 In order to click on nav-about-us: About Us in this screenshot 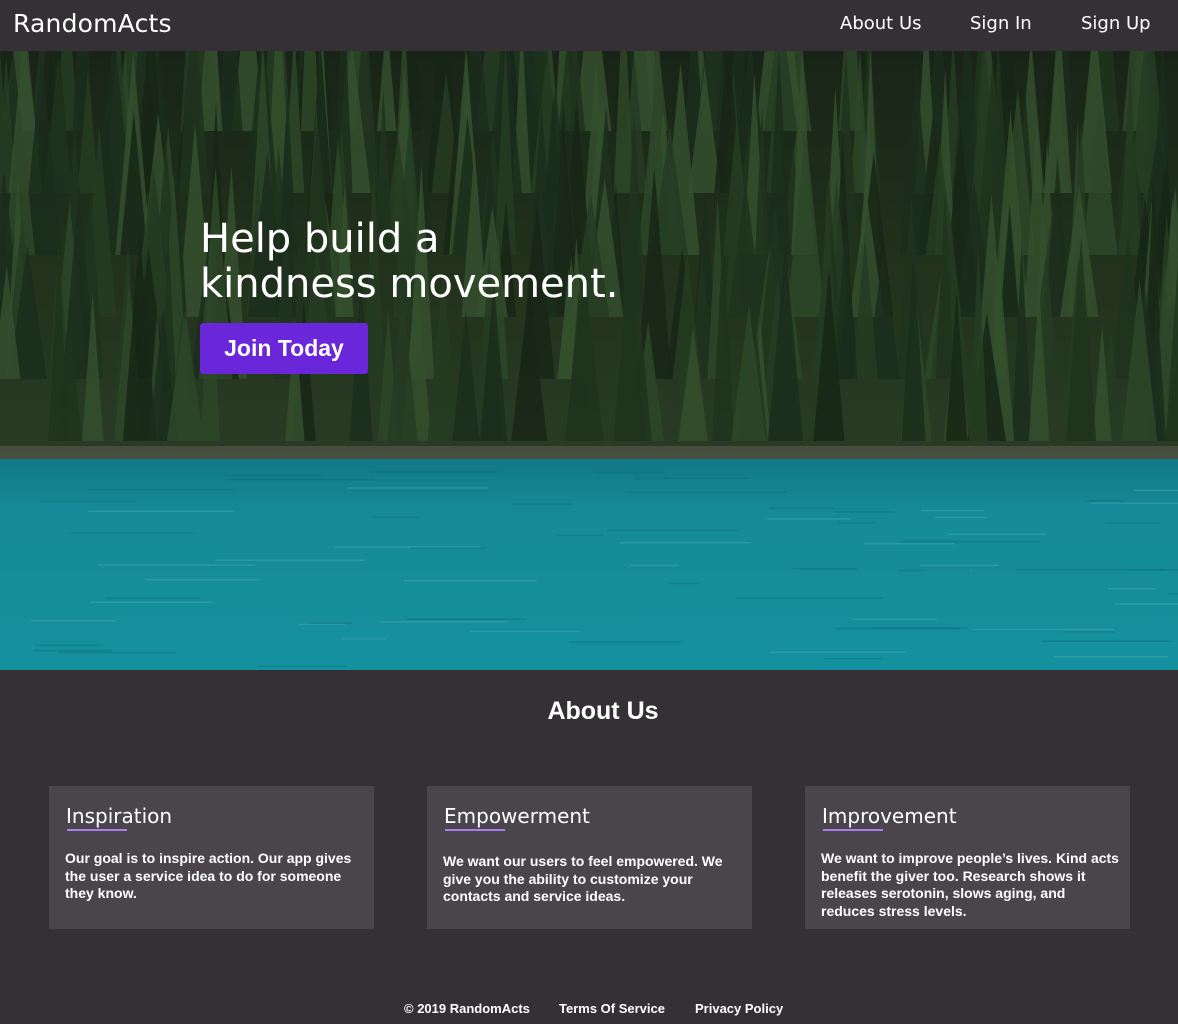, I will do `click(881, 23)`.